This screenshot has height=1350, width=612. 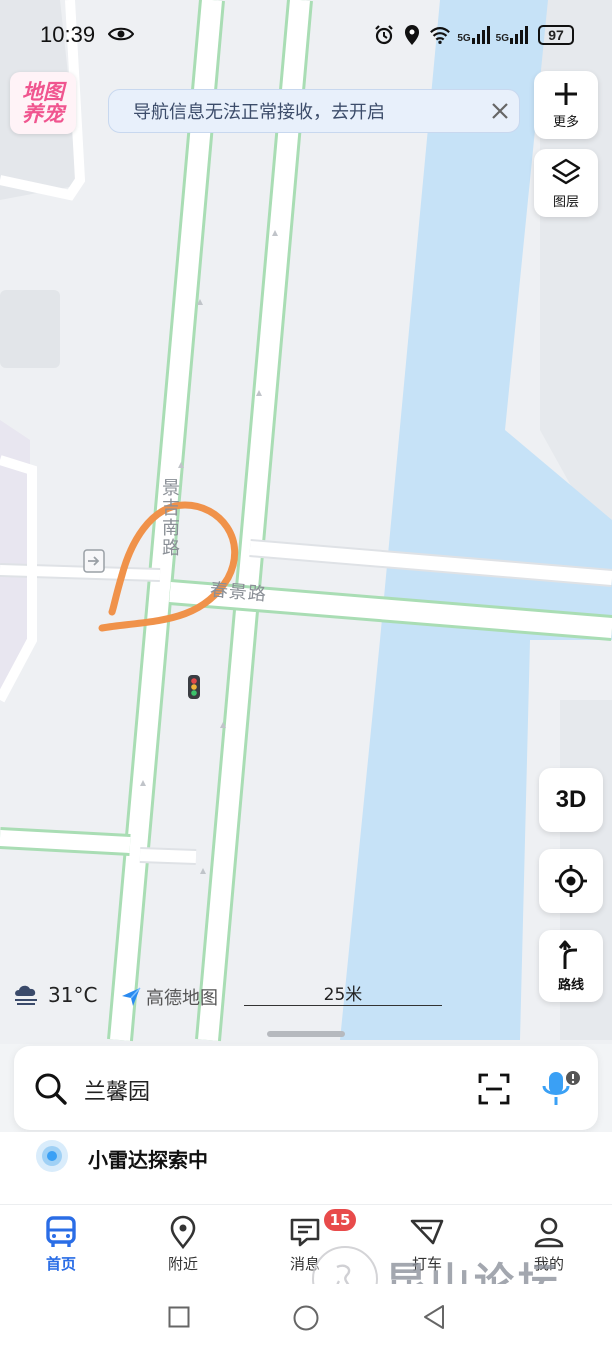 I want to click on person-icon, so click(x=549, y=1232).